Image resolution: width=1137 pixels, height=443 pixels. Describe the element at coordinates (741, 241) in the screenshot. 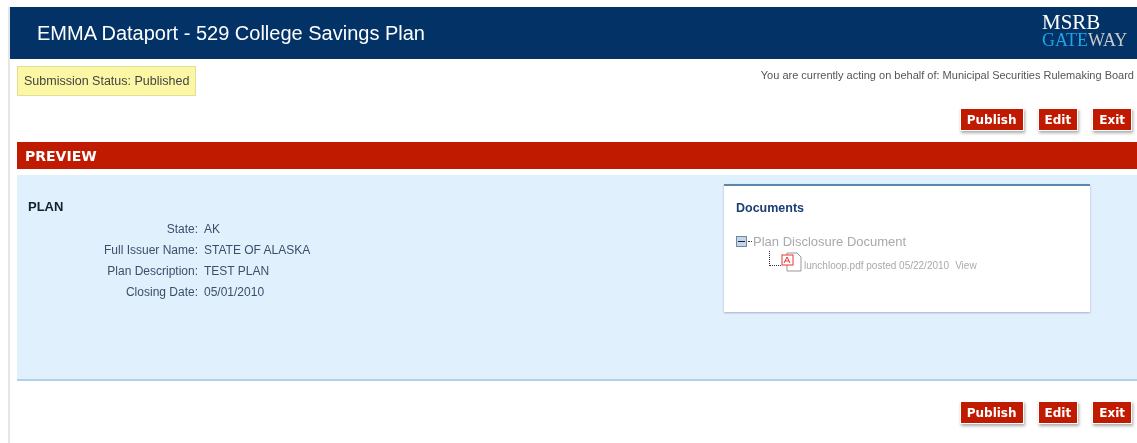

I see `collapse-toggle-icon` at that location.